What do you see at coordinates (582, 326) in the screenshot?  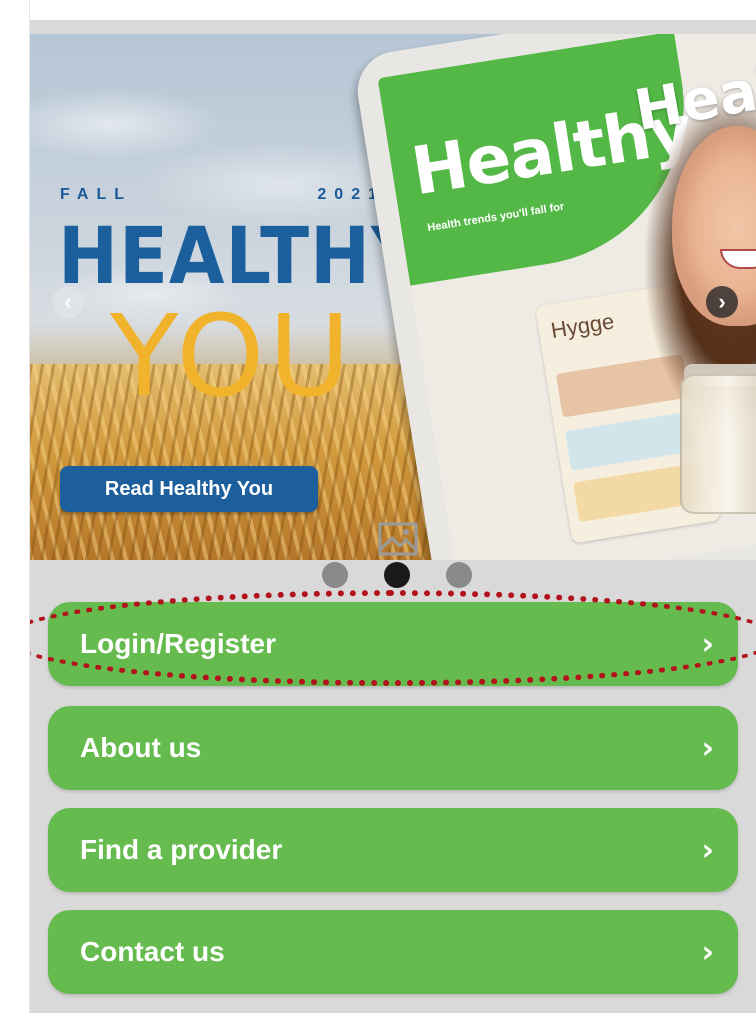 I see `magazine-card-heading: Hygge` at bounding box center [582, 326].